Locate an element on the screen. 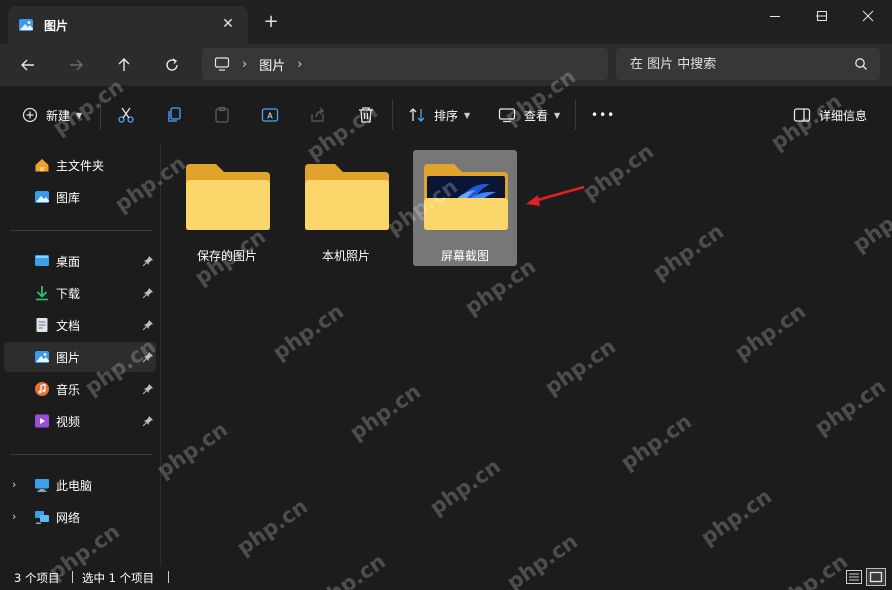  breadcrumb-pictures: 图片 is located at coordinates (272, 64).